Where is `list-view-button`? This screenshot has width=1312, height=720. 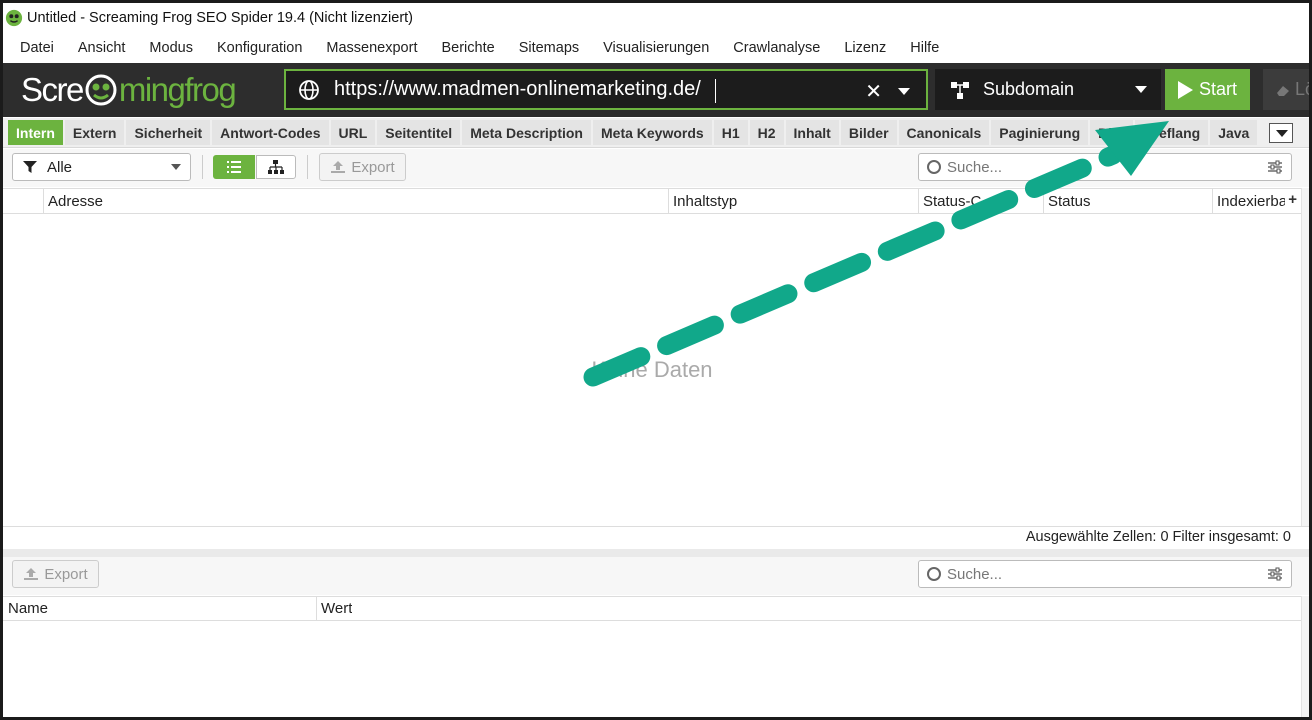
list-view-button is located at coordinates (234, 167).